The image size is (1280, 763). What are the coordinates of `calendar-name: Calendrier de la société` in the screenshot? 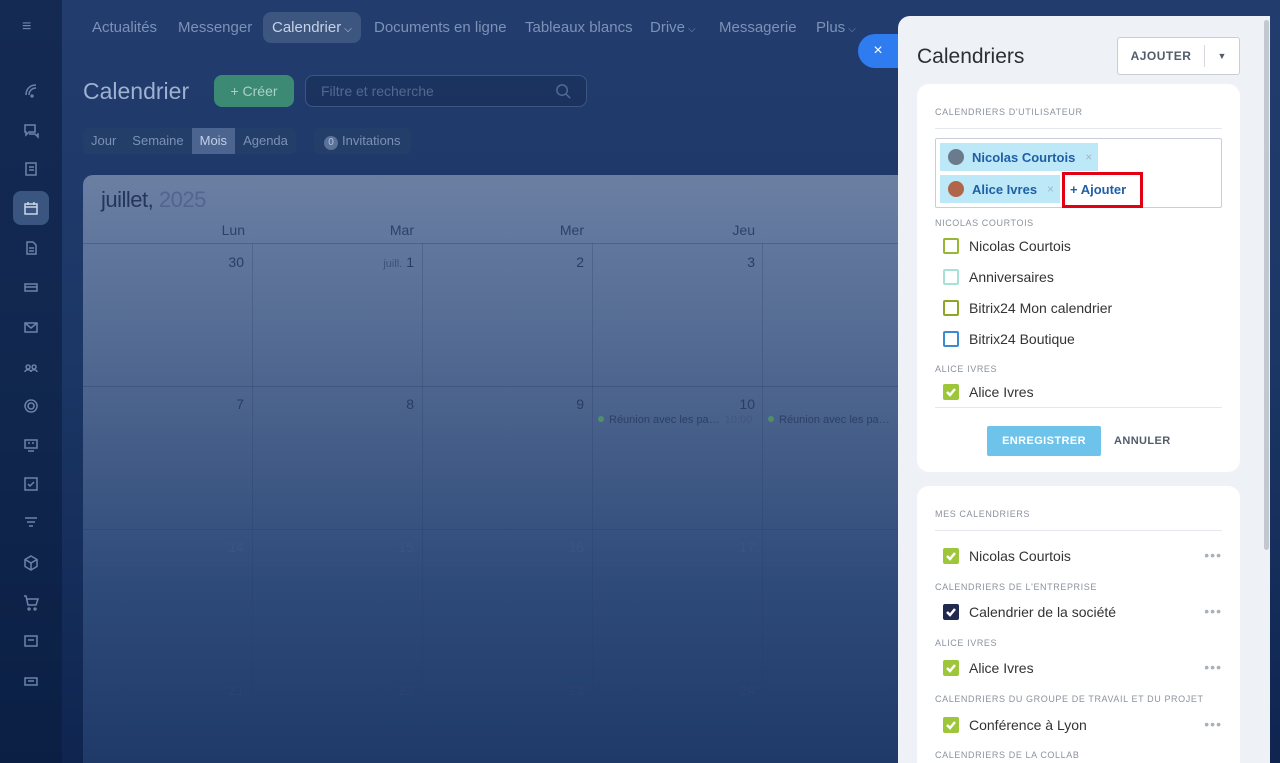 It's located at (1043, 612).